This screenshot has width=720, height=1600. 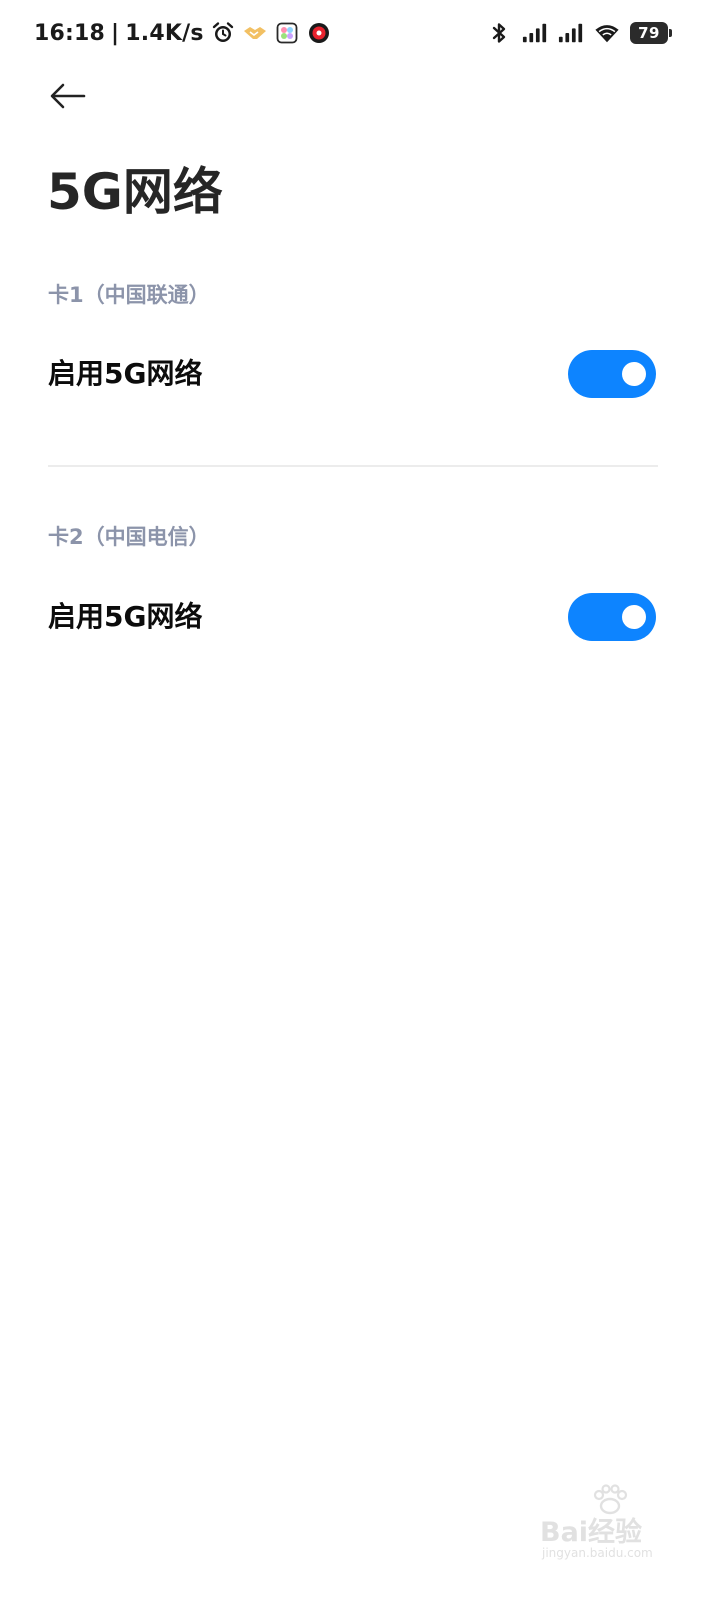 I want to click on enable-5g-toggle-sim2, so click(x=612, y=617).